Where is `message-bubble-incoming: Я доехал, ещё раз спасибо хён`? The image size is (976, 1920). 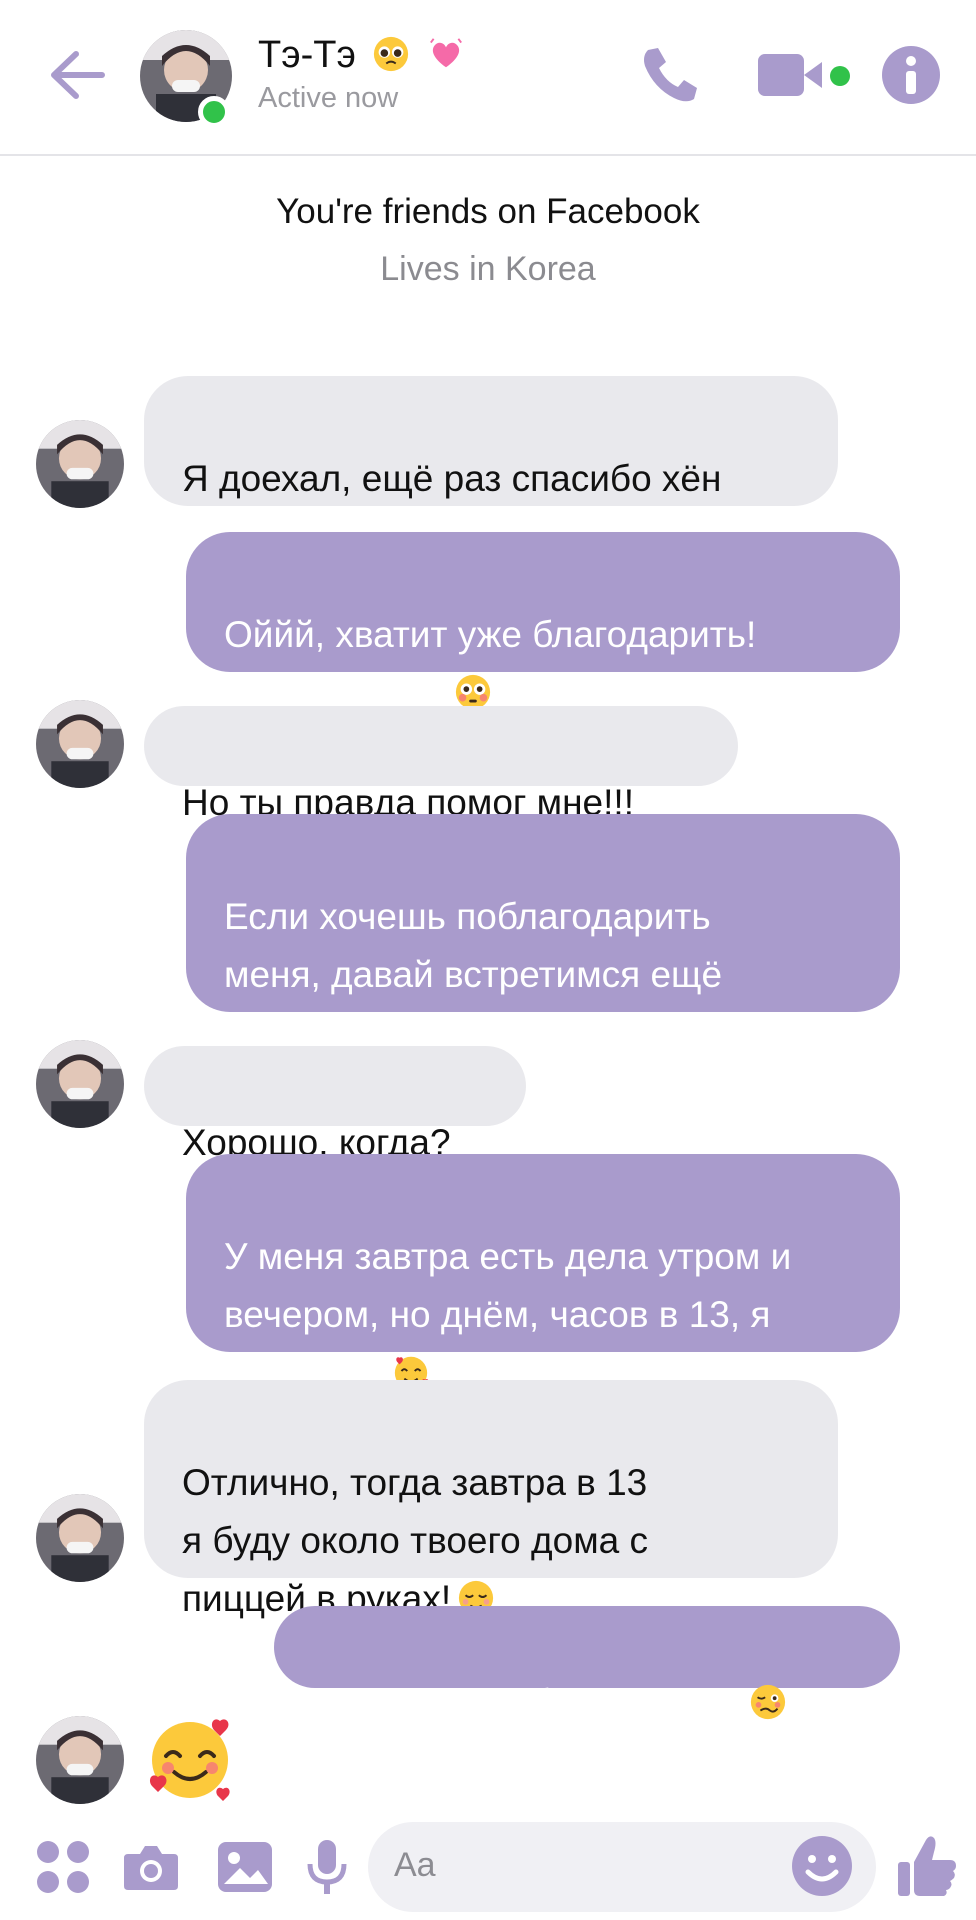
message-bubble-incoming: Я доехал, ещё раз спасибо хён is located at coordinates (491, 490).